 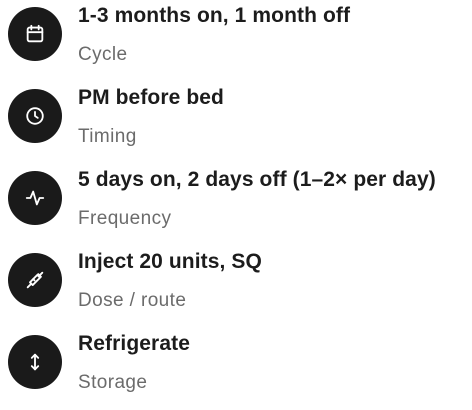 I want to click on detail-label: Timing, so click(x=107, y=136).